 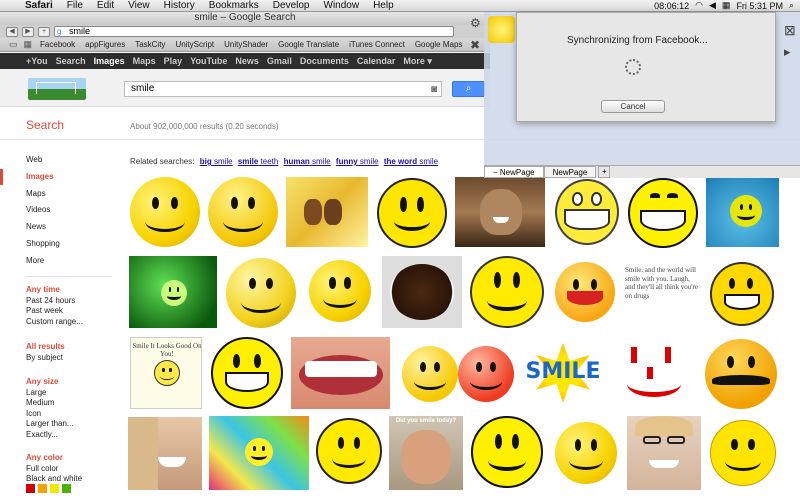 What do you see at coordinates (57, 44) in the screenshot?
I see `bookmark-facebook: Facebook` at bounding box center [57, 44].